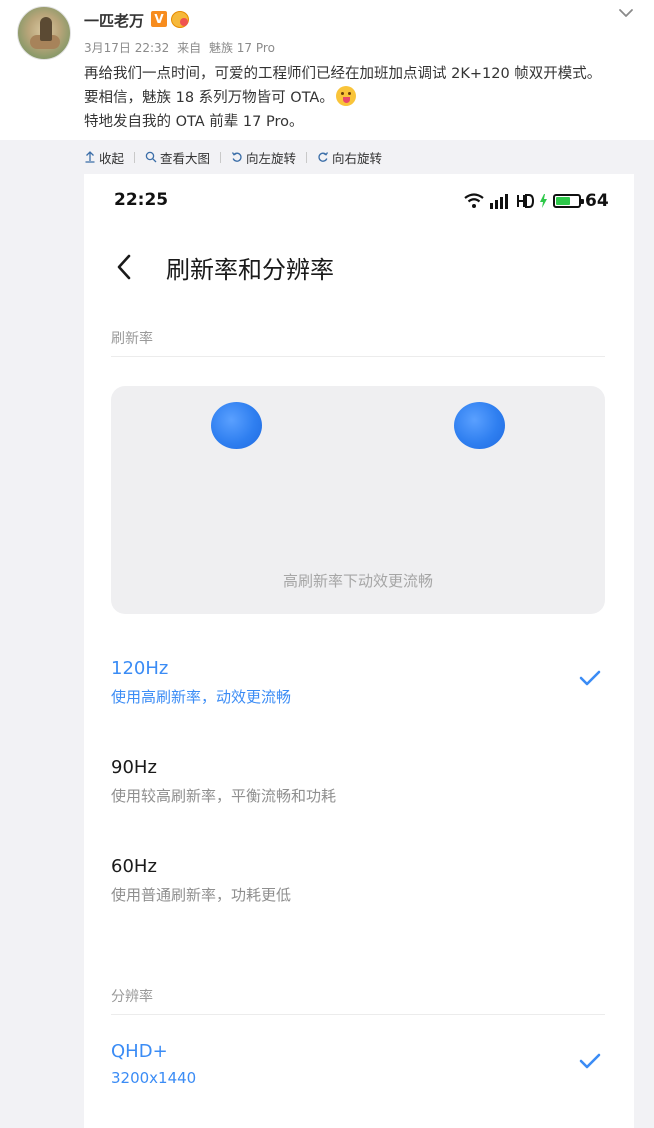  What do you see at coordinates (151, 157) in the screenshot?
I see `magnifier-icon` at bounding box center [151, 157].